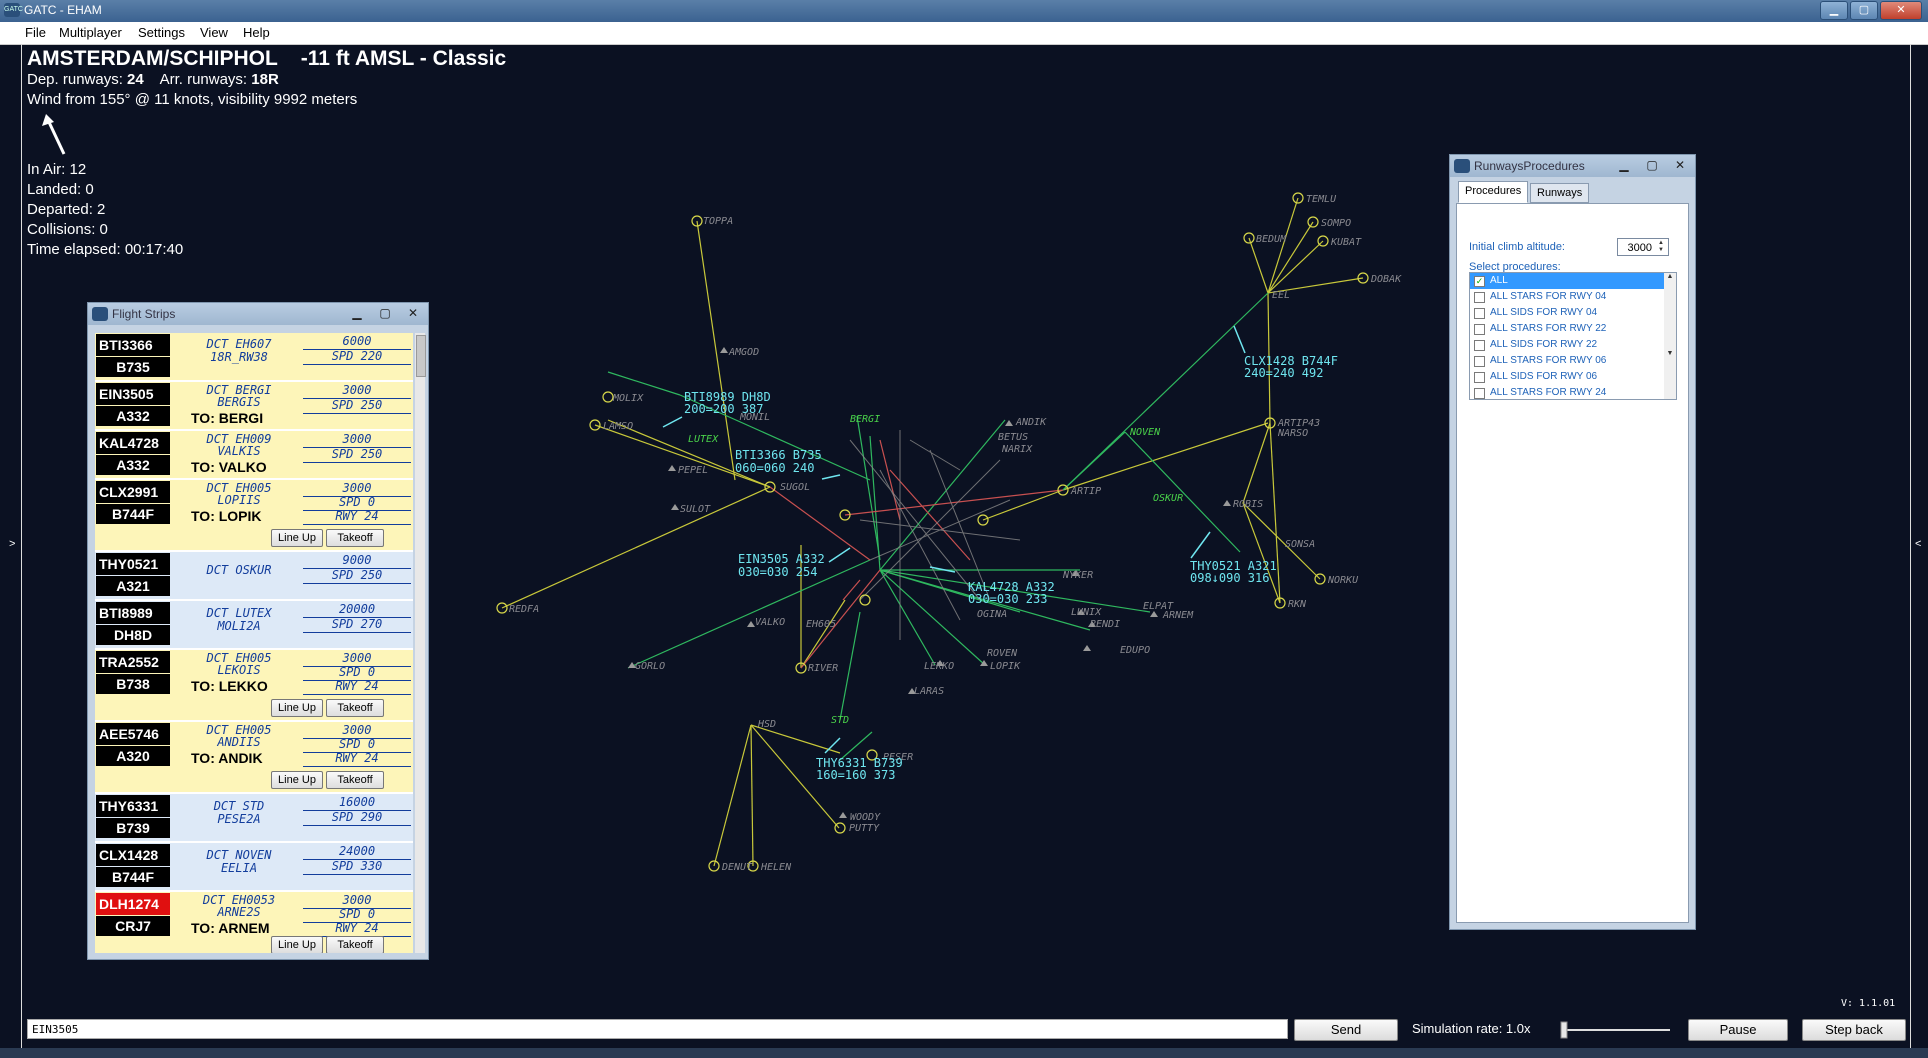  I want to click on menu-multiplayer: Multiplayer, so click(90, 32).